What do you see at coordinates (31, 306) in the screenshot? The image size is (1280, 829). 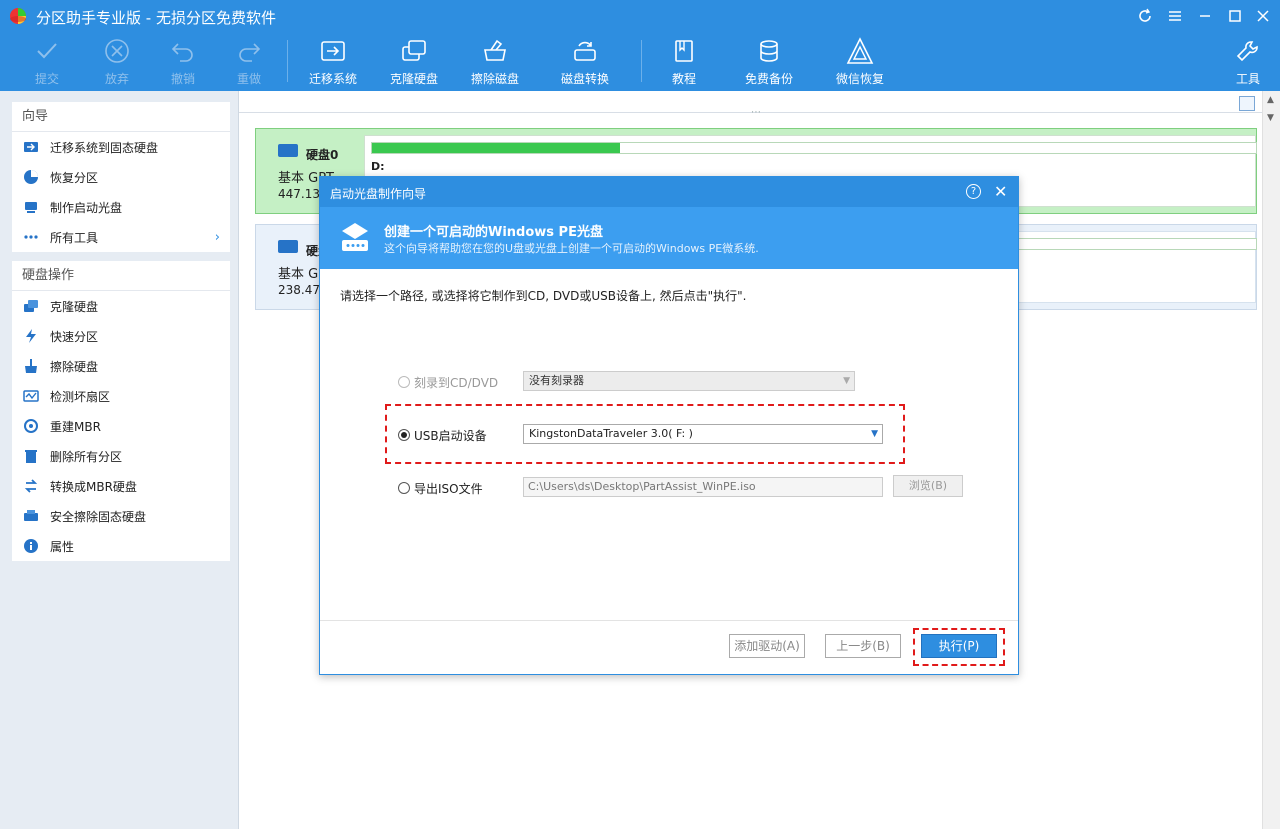 I see `clone-icon` at bounding box center [31, 306].